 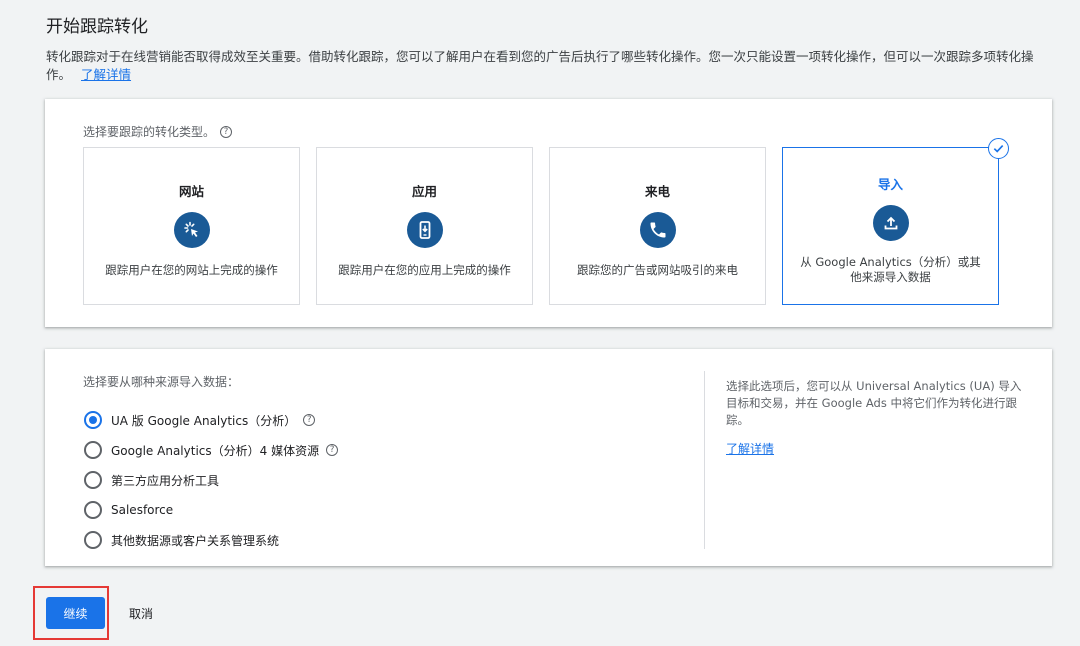 I want to click on tile-title: 应用, so click(x=424, y=191).